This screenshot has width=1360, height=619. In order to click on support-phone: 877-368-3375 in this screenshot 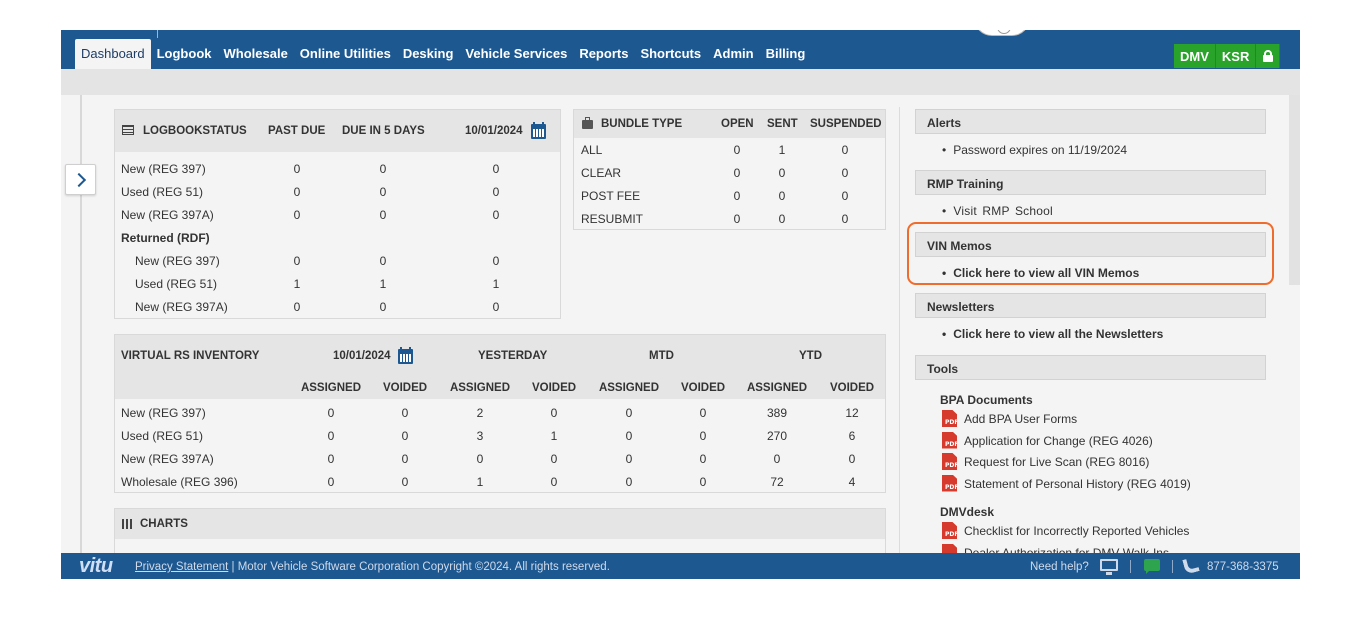, I will do `click(1243, 567)`.